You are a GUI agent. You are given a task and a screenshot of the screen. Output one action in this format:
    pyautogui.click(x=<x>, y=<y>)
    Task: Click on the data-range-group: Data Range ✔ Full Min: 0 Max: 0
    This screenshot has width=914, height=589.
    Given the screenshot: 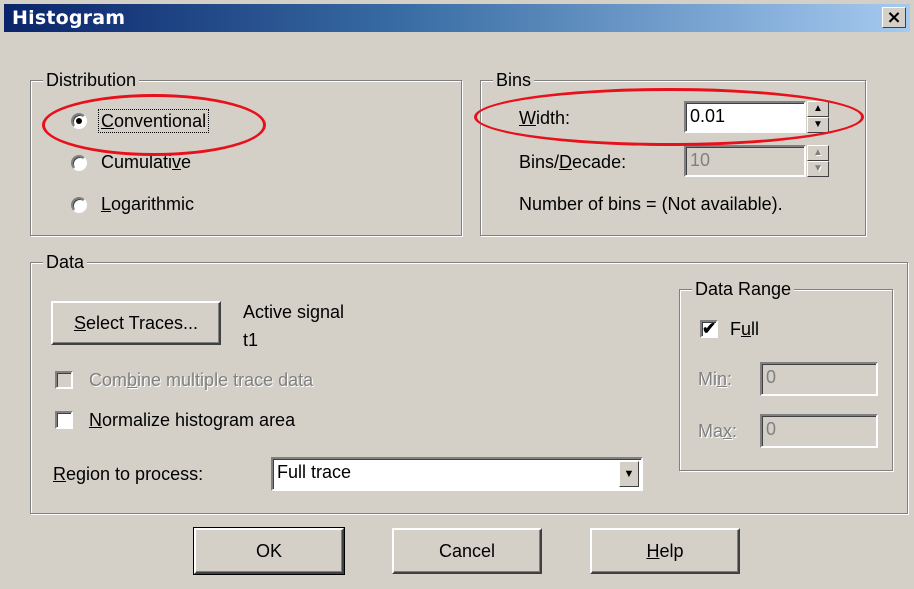 What is the action you would take?
    pyautogui.click(x=786, y=374)
    